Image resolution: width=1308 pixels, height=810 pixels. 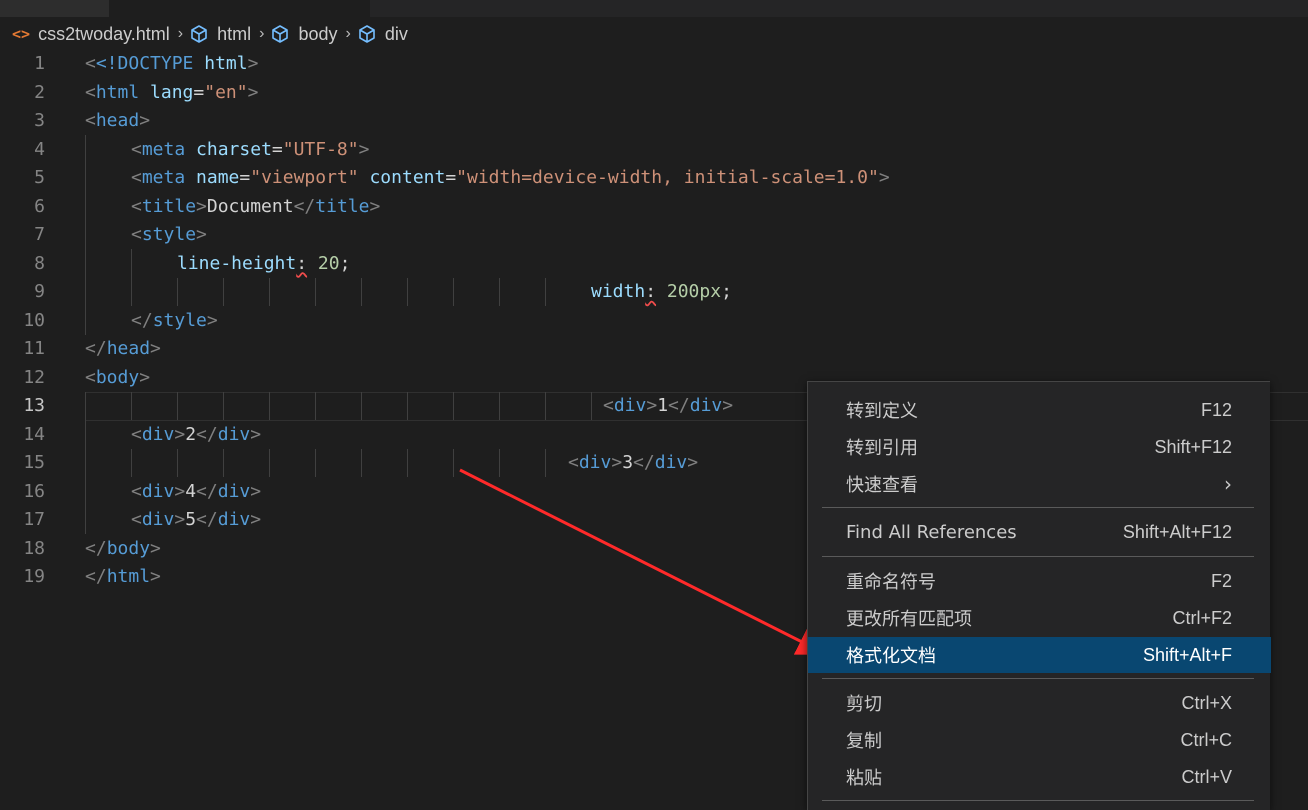 What do you see at coordinates (654, 264) in the screenshot?
I see `code-line: 8 line-height: 20;` at bounding box center [654, 264].